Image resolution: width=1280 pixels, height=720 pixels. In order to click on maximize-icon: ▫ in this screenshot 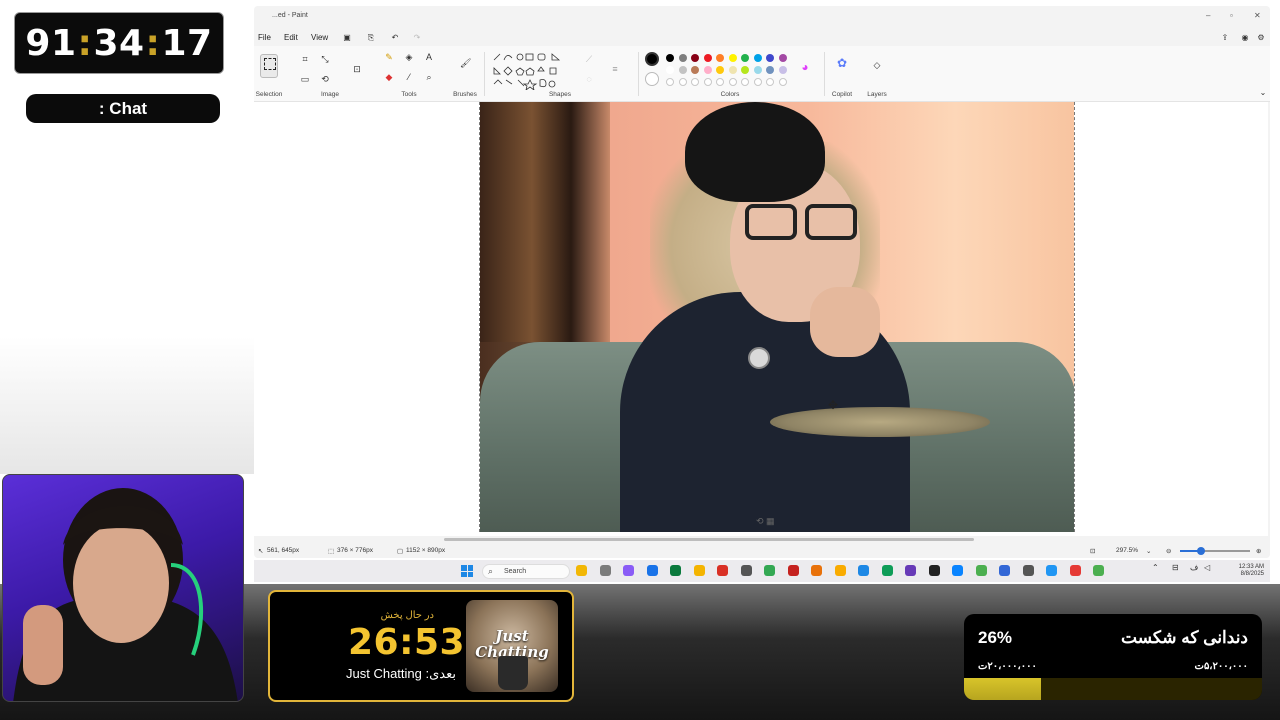, I will do `click(1231, 15)`.